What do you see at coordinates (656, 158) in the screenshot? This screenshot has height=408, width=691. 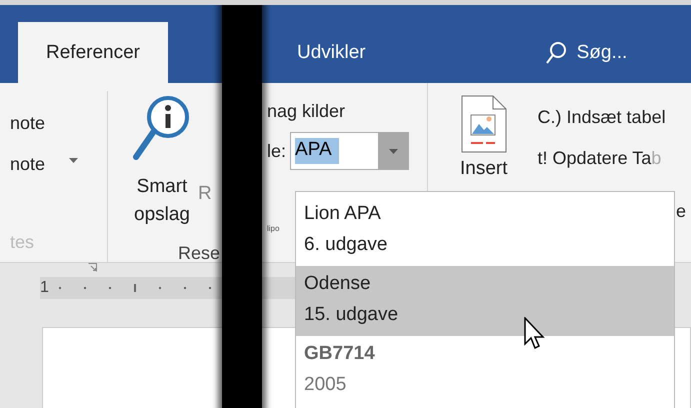 I see `ribbon-item: b` at bounding box center [656, 158].